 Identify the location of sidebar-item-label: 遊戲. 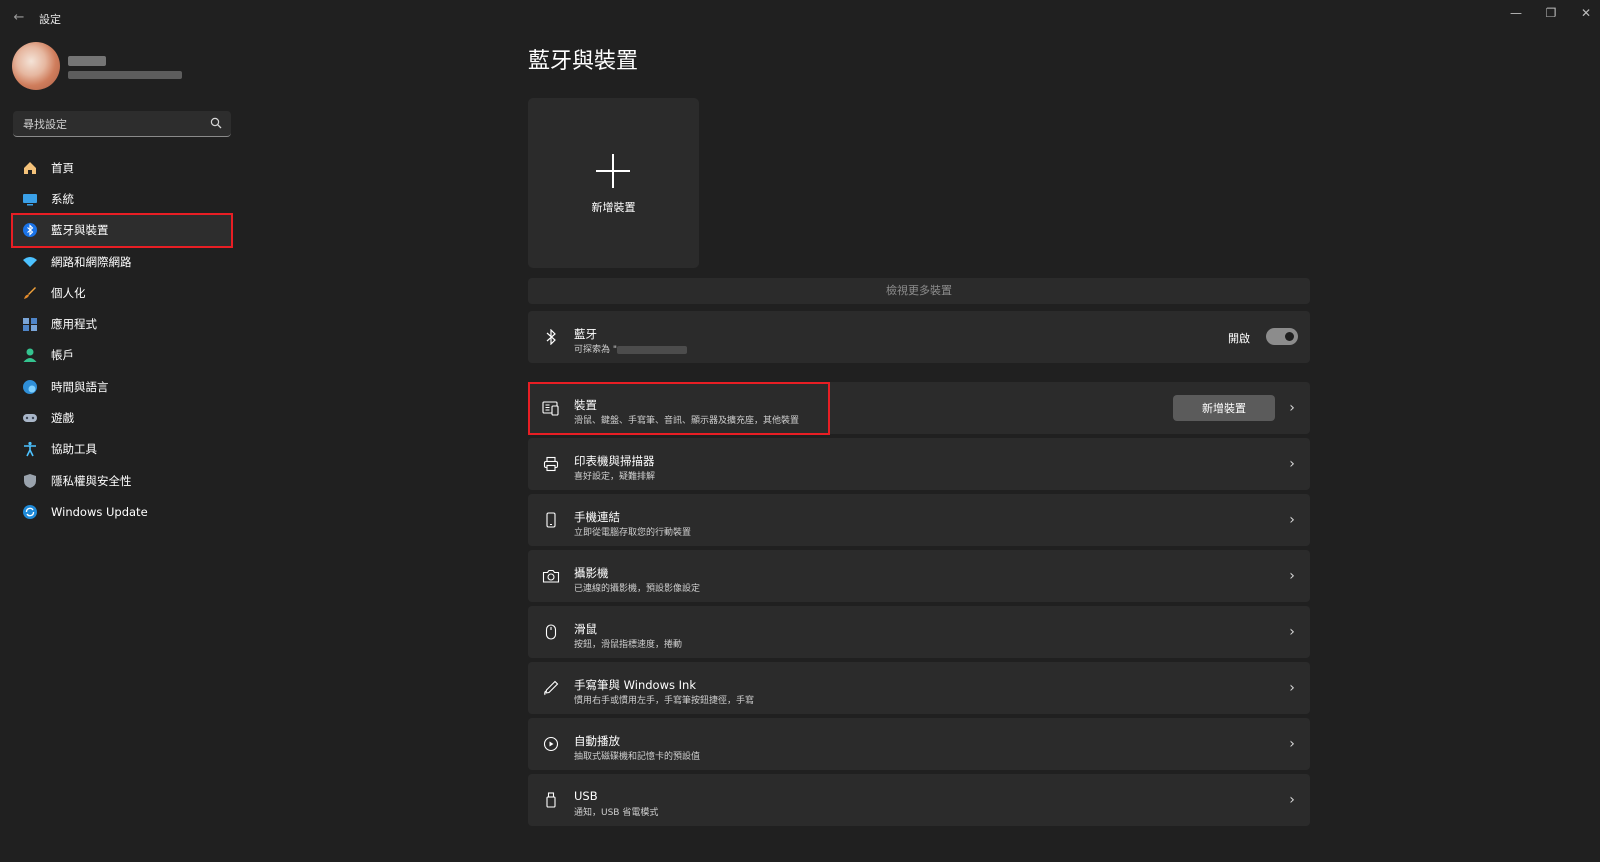
(62, 418).